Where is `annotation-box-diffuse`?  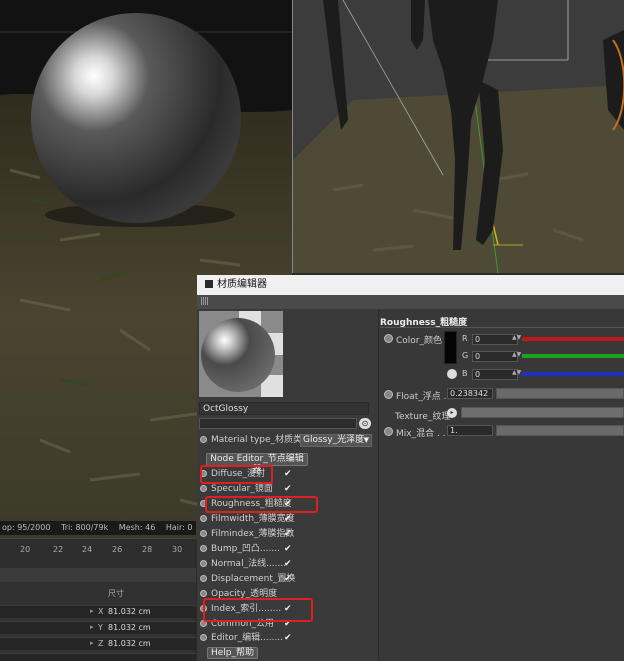
annotation-box-diffuse is located at coordinates (236, 474).